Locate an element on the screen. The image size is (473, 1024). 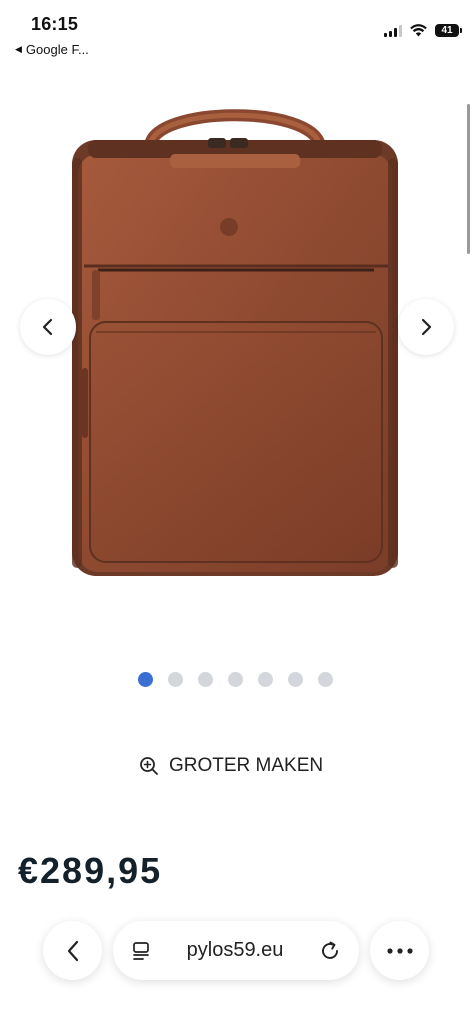
product-price: €289,95 is located at coordinates (90, 870).